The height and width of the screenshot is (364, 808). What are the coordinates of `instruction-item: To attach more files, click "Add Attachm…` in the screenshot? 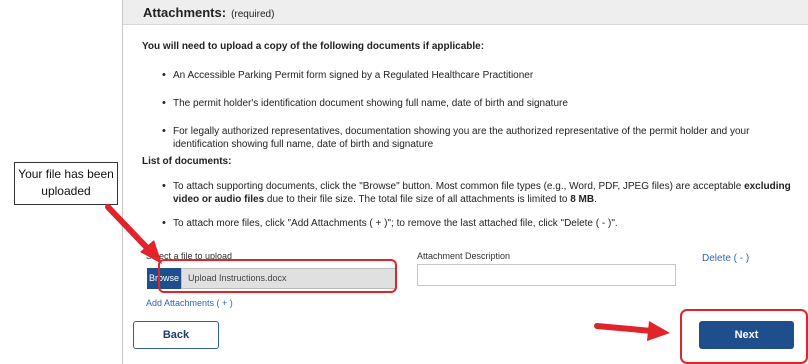 It's located at (485, 223).